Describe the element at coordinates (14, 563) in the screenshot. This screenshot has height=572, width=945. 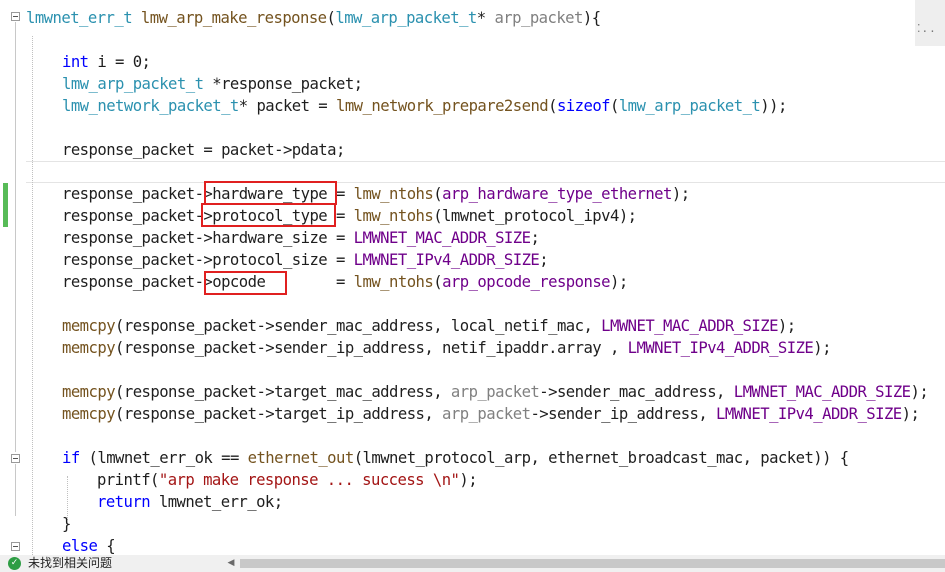
I see `check-circle-icon: ✓` at that location.